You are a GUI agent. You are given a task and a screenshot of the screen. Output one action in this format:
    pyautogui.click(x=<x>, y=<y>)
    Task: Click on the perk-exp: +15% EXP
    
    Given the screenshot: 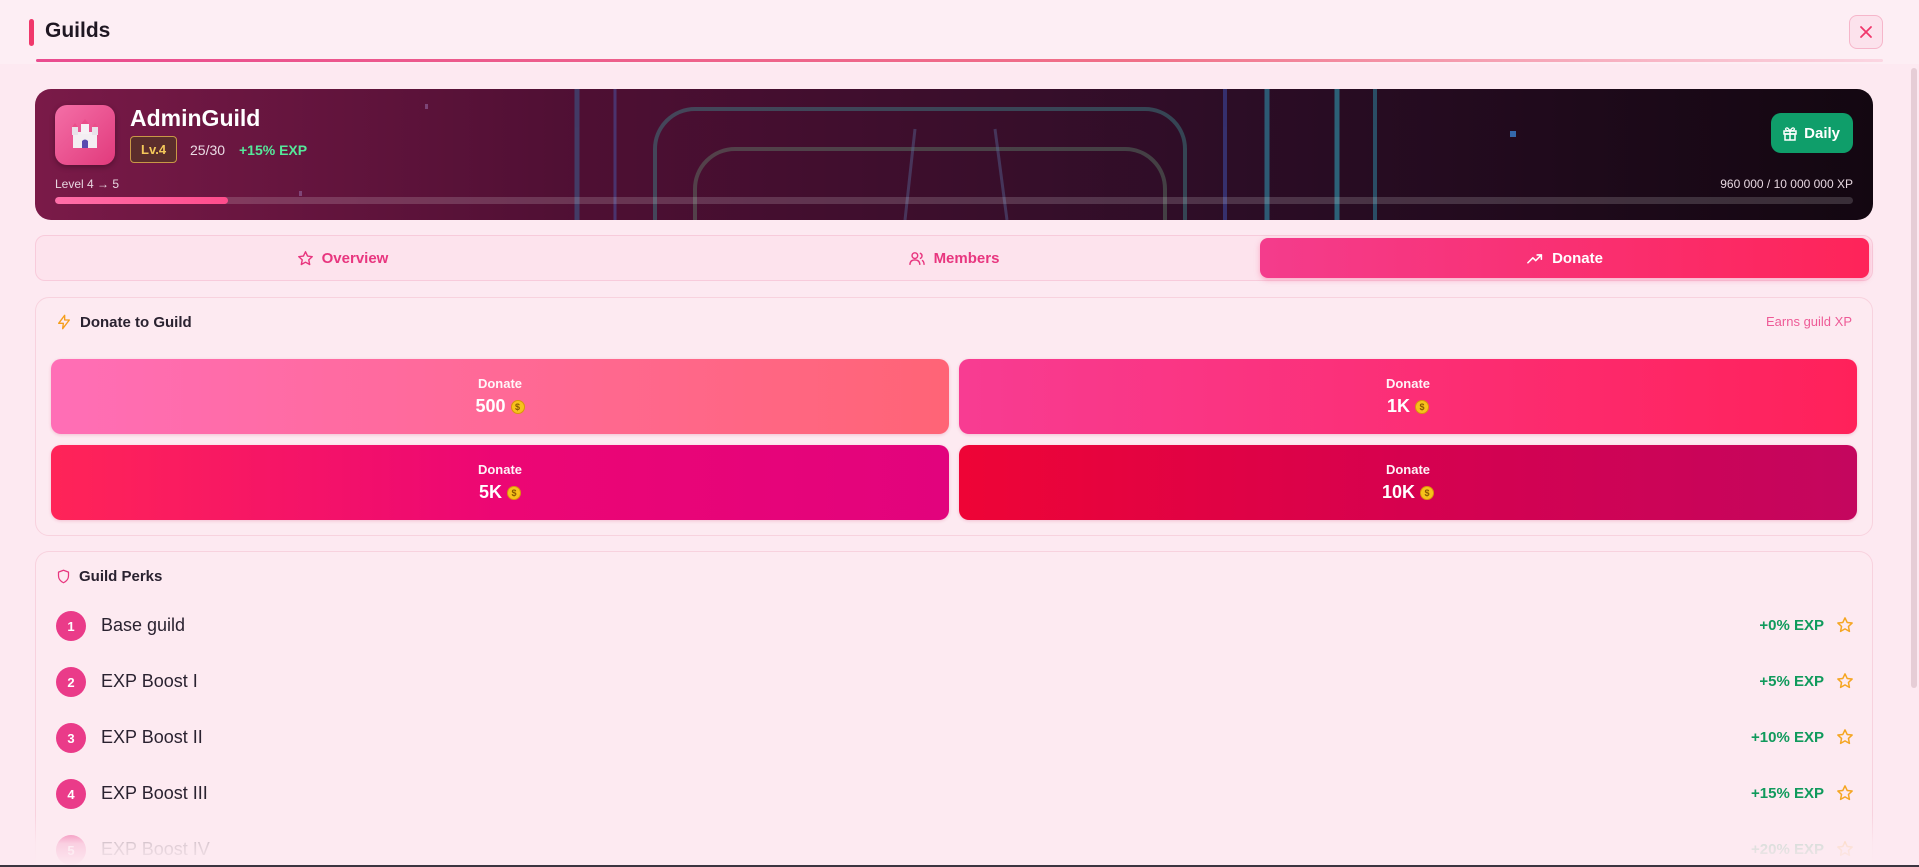 What is the action you would take?
    pyautogui.click(x=1787, y=793)
    